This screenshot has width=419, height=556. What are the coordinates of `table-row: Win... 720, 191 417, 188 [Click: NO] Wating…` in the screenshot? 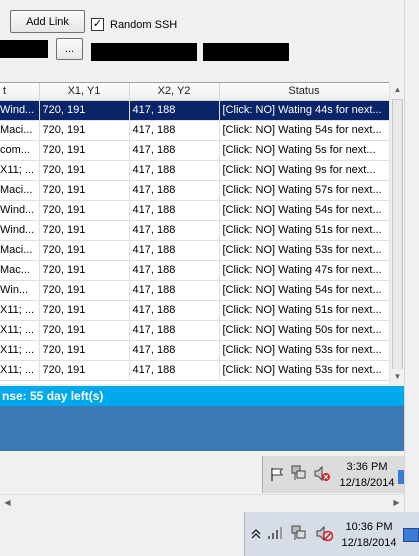 It's located at (195, 290).